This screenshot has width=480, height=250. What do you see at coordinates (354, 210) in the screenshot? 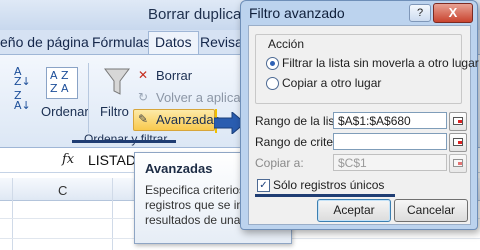
I see `aceptar-button: Aceptar` at bounding box center [354, 210].